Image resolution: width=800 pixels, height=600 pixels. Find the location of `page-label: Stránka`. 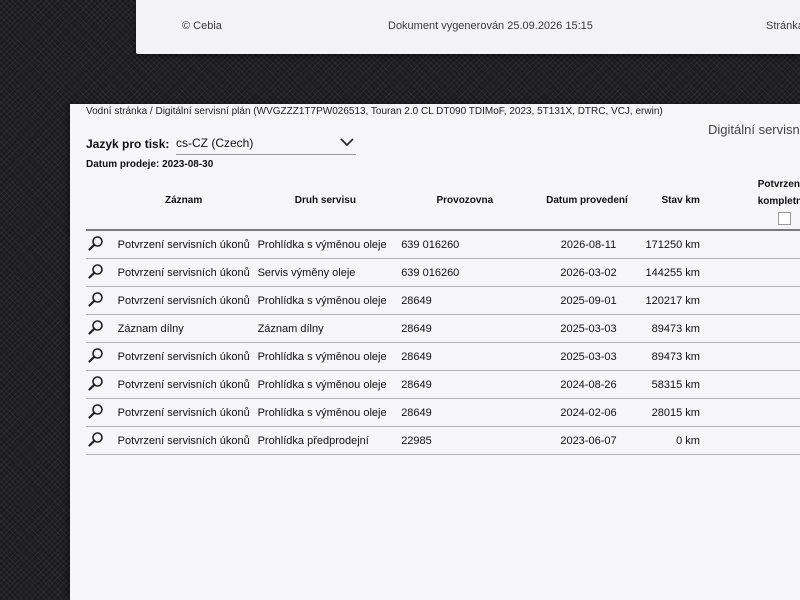

page-label: Stránka is located at coordinates (783, 26).